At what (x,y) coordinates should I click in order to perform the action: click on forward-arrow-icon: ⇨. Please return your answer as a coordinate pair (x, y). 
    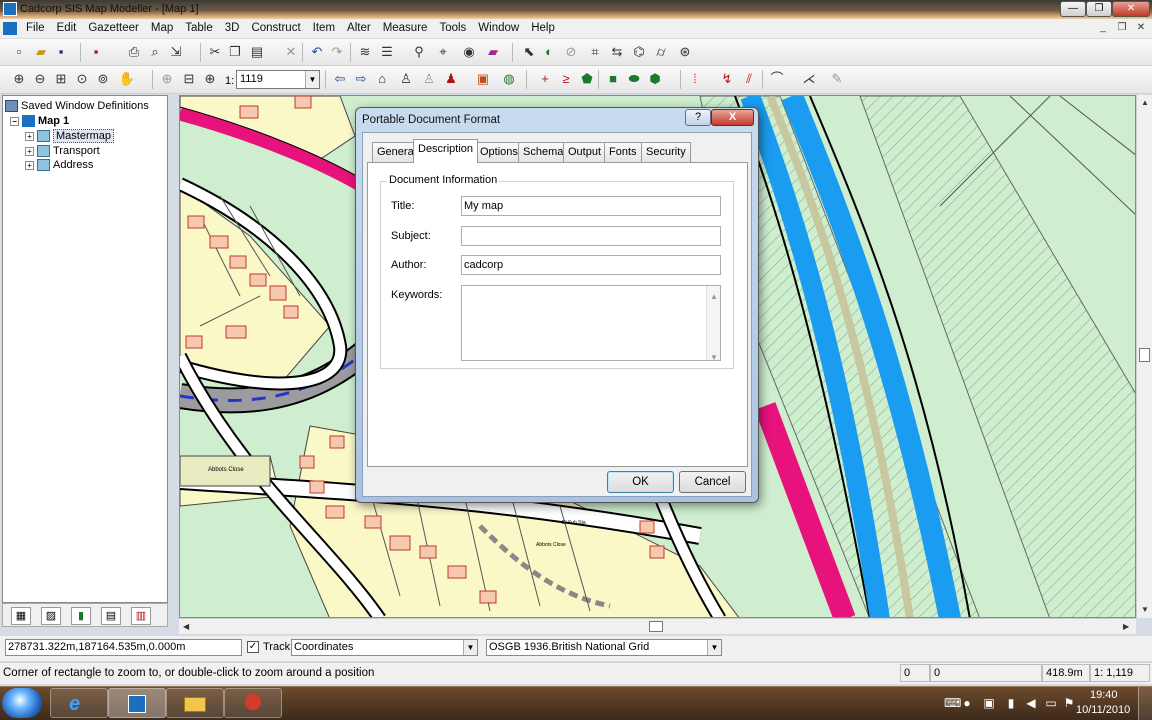
    Looking at the image, I should click on (361, 79).